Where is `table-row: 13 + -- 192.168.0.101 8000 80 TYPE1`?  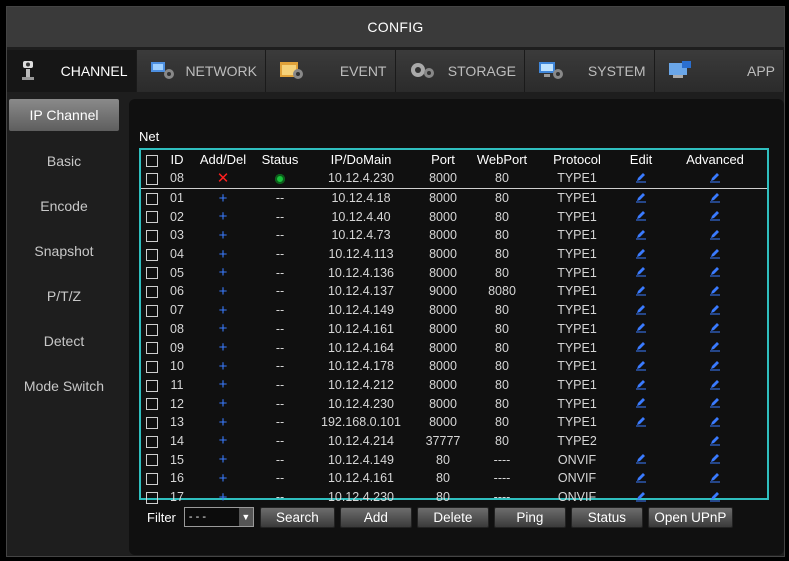 table-row: 13 + -- 192.168.0.101 8000 80 TYPE1 is located at coordinates (454, 422).